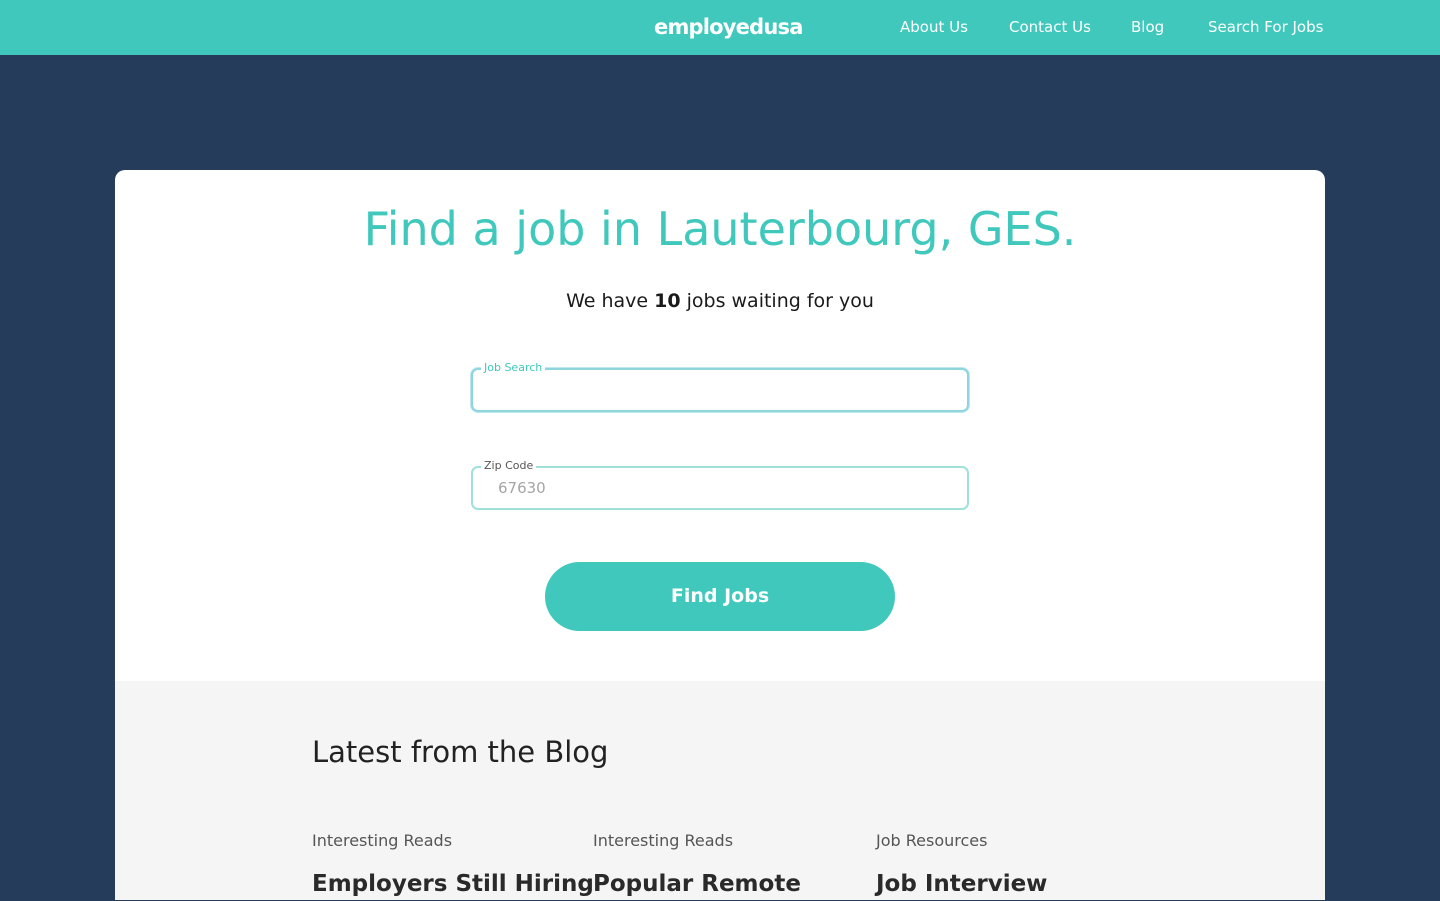  I want to click on jobs-count-text: We have 10 jobs waiting for you, so click(720, 301).